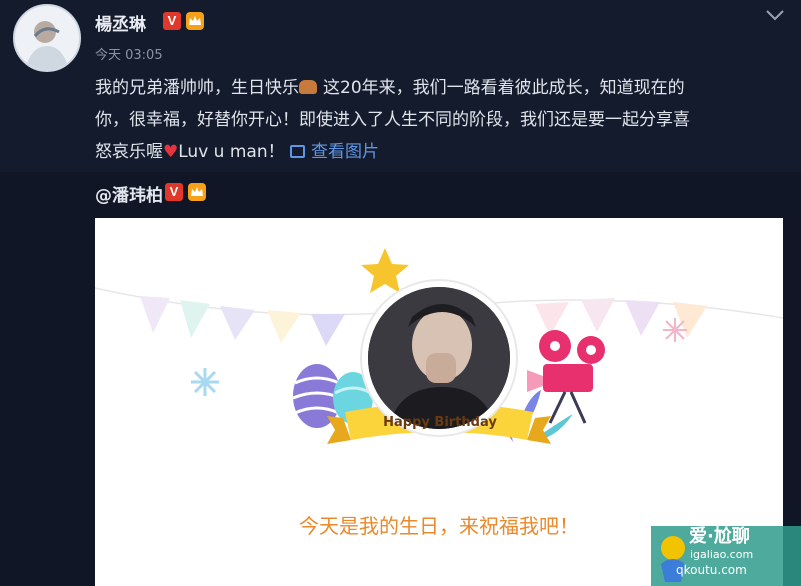 The height and width of the screenshot is (586, 801). I want to click on repost-author: @潘玮柏, so click(129, 193).